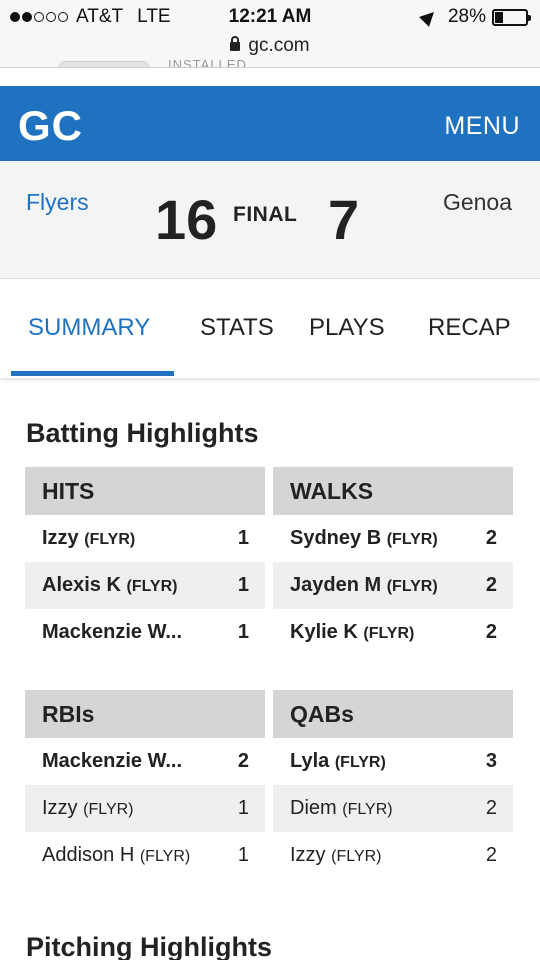 This screenshot has height=960, width=540. I want to click on table-row: Sydney B (FLYR) 2, so click(393, 538).